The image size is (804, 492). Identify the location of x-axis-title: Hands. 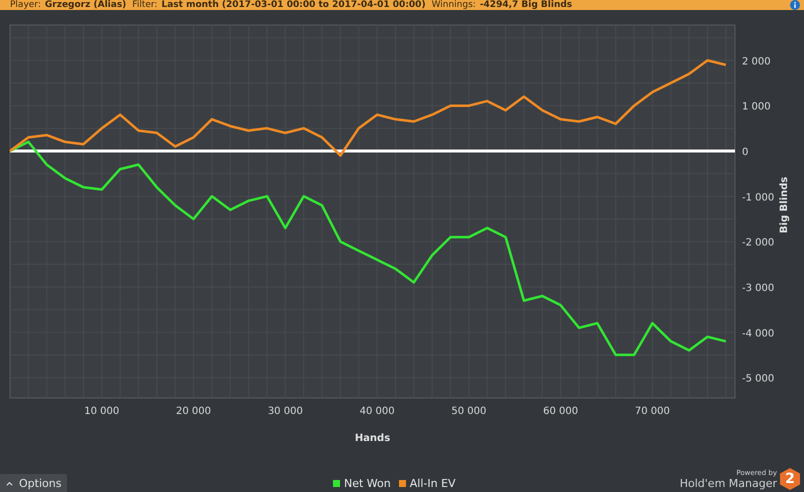
(372, 438).